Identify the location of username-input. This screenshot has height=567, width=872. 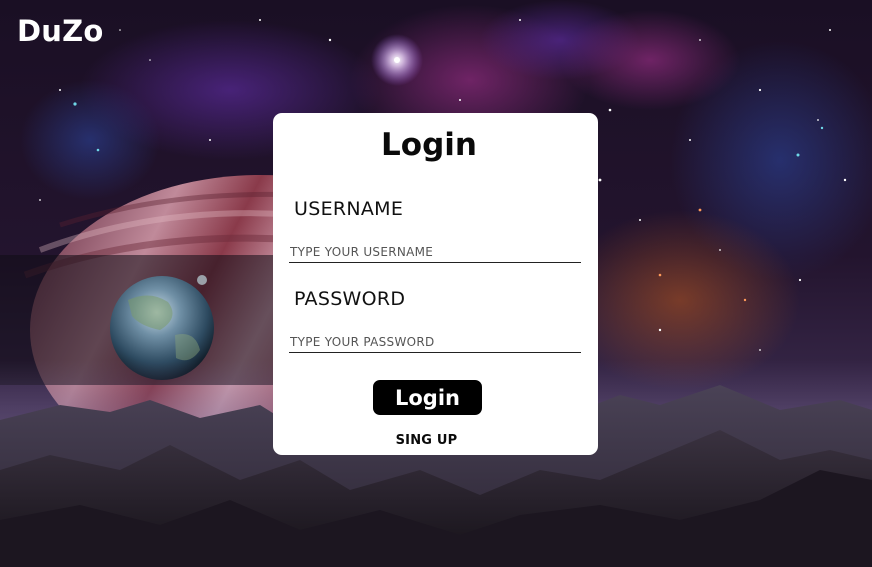
(435, 252).